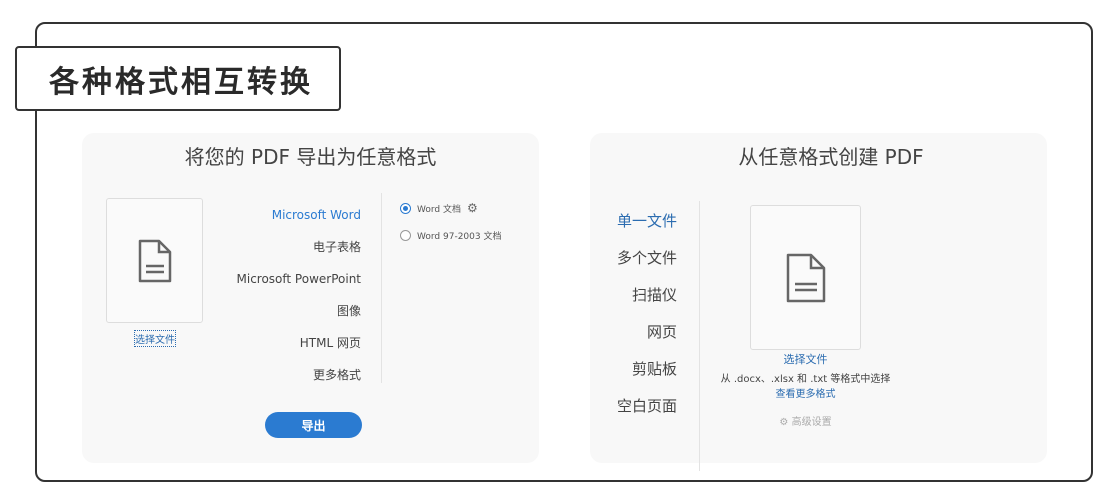 Image resolution: width=1108 pixels, height=482 pixels. What do you see at coordinates (405, 208) in the screenshot?
I see `radio-selected` at bounding box center [405, 208].